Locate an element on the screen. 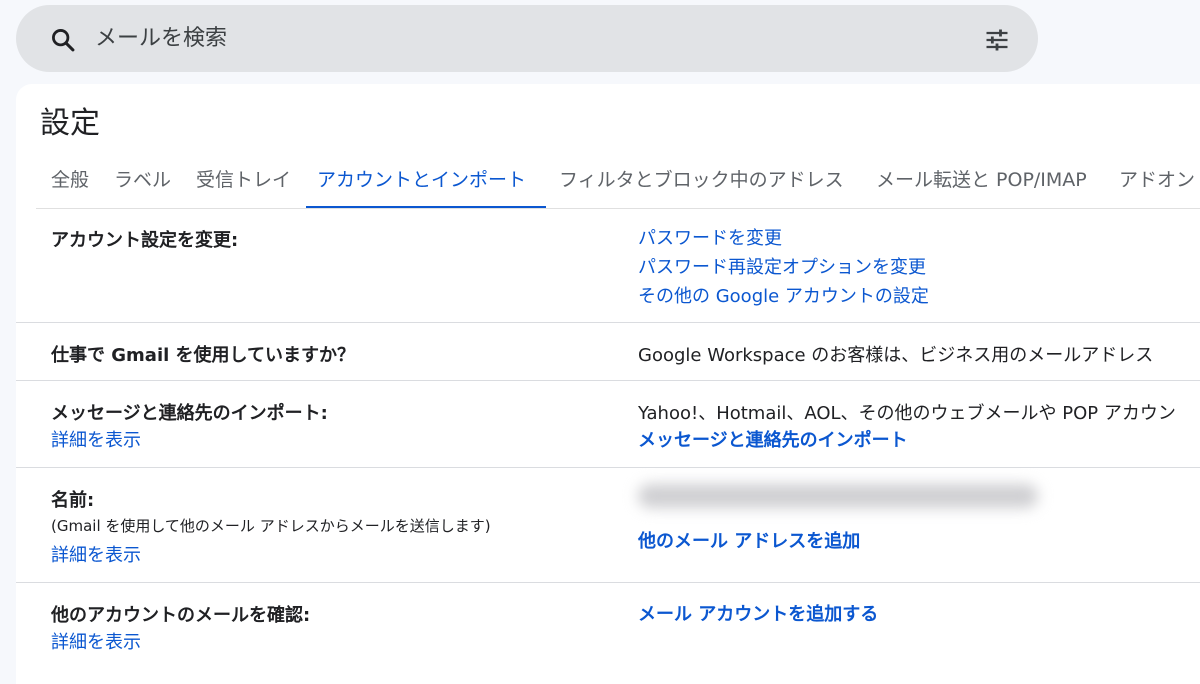 This screenshot has height=684, width=1200. add-another-address-link: 他のメール アドレスを追加 is located at coordinates (749, 540).